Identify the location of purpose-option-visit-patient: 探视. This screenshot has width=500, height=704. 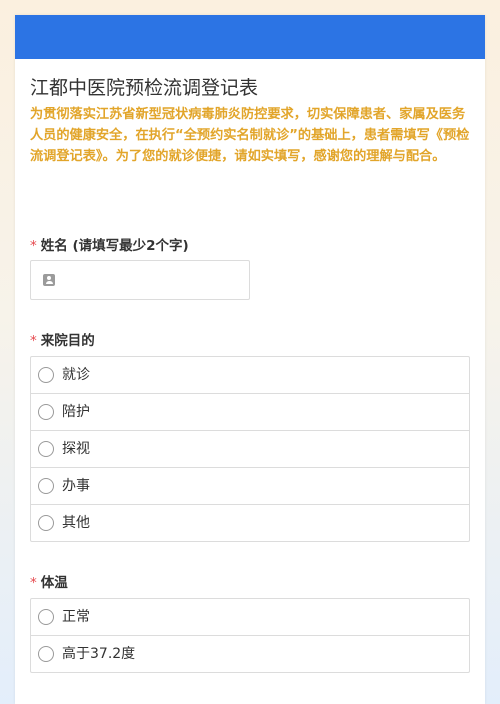
(250, 448).